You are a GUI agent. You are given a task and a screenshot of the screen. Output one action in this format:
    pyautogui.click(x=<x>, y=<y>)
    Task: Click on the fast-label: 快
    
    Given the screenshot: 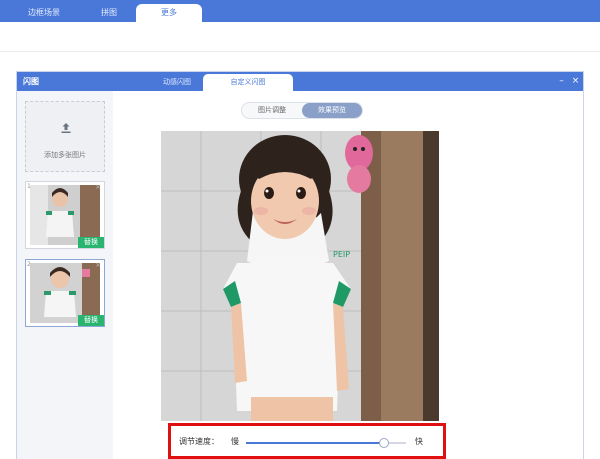 What is the action you would take?
    pyautogui.click(x=419, y=441)
    